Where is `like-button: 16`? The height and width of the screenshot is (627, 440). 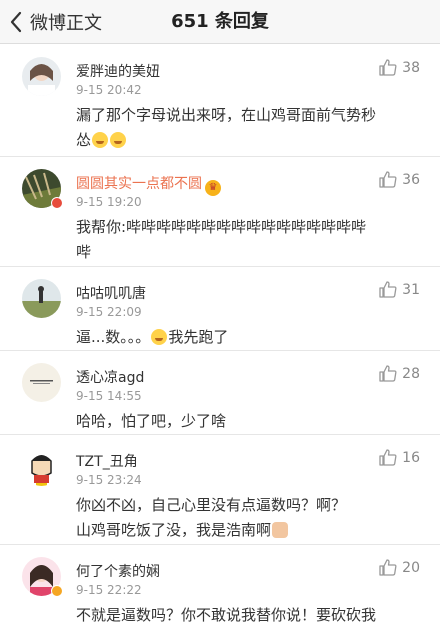
like-button: 16 is located at coordinates (399, 457).